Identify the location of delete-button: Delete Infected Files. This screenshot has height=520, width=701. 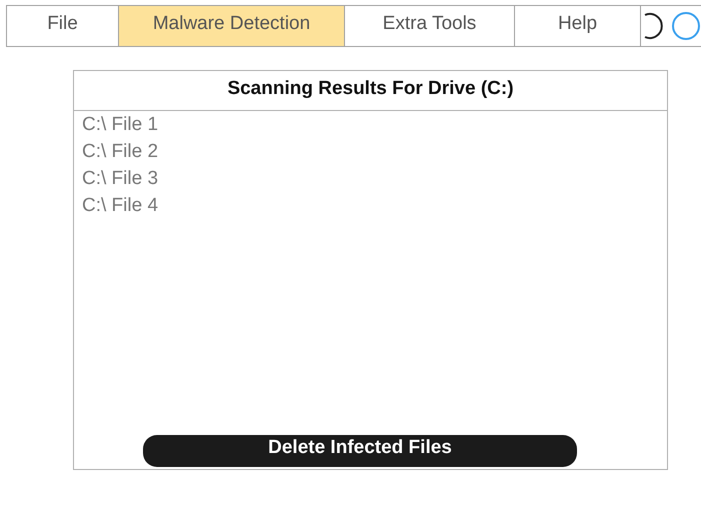
(360, 451).